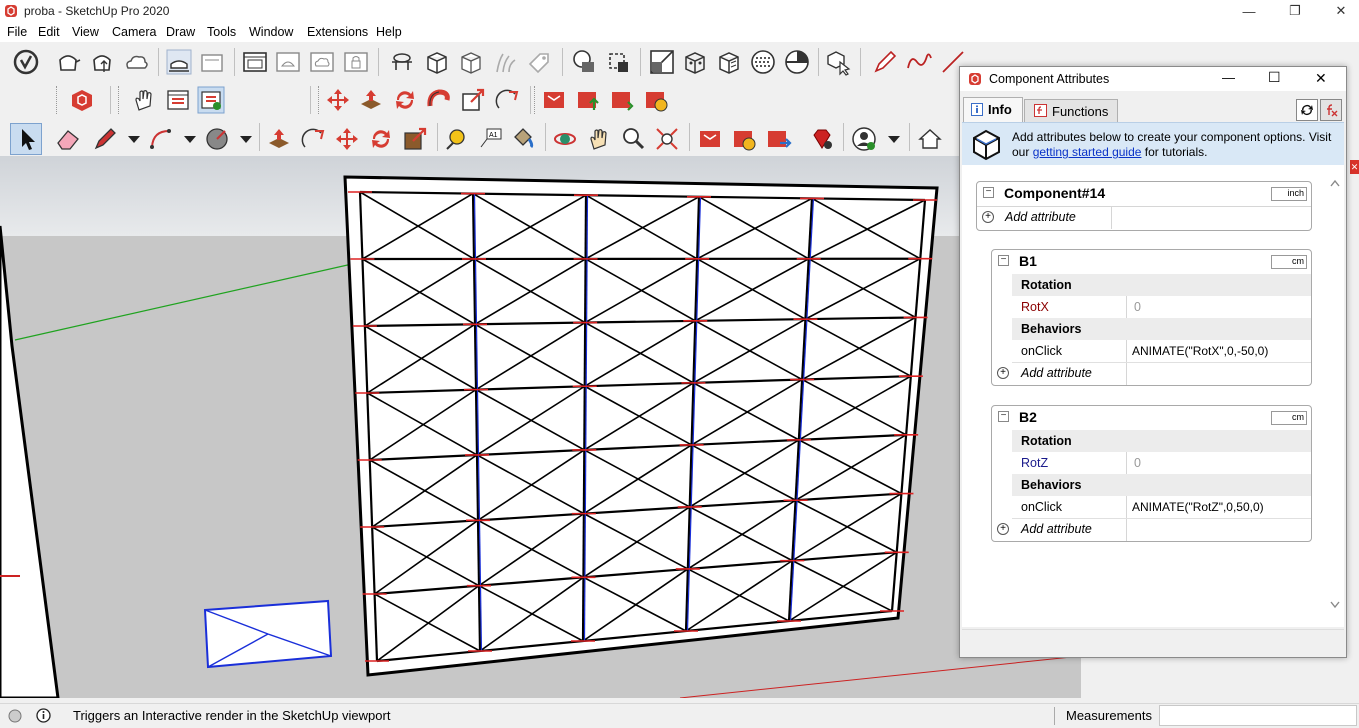 The width and height of the screenshot is (1359, 728). What do you see at coordinates (288, 62) in the screenshot?
I see `teapot-window-icon` at bounding box center [288, 62].